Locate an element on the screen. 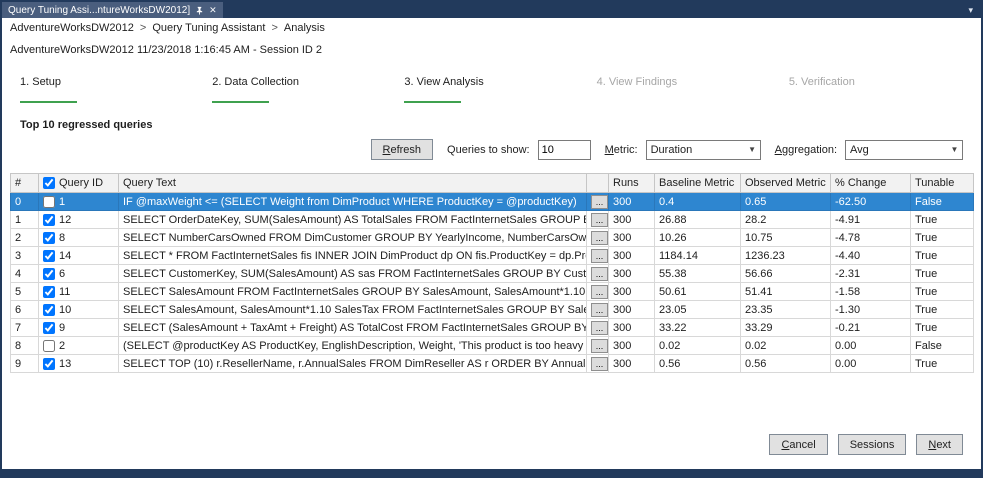 The width and height of the screenshot is (983, 478). breadcrumb-assistant: Query Tuning Assistant is located at coordinates (208, 28).